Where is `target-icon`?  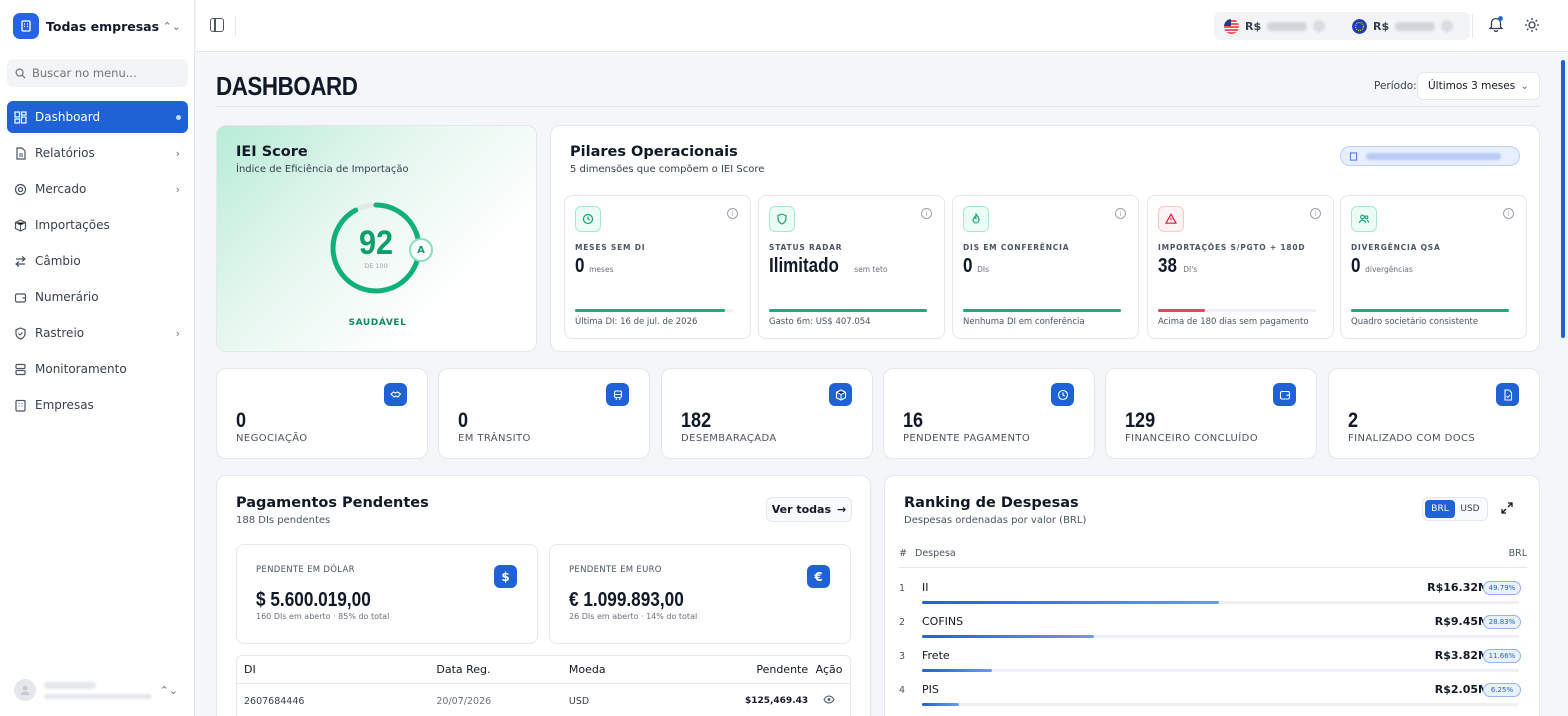 target-icon is located at coordinates (20, 189).